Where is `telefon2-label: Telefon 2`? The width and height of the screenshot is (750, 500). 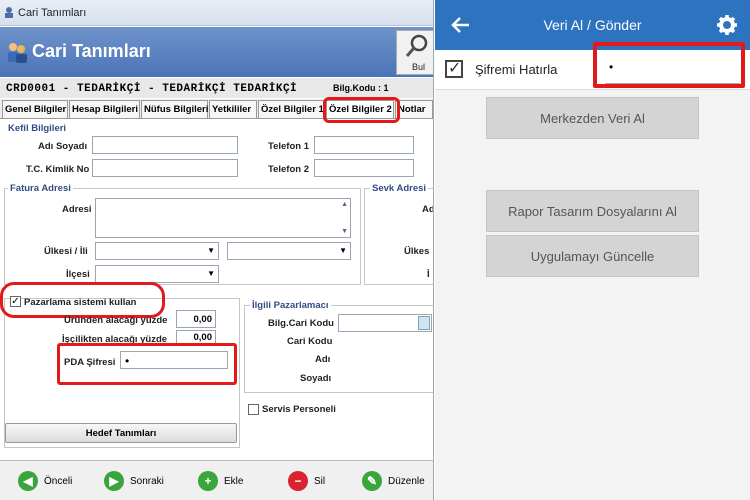
telefon2-label: Telefon 2 is located at coordinates (288, 169).